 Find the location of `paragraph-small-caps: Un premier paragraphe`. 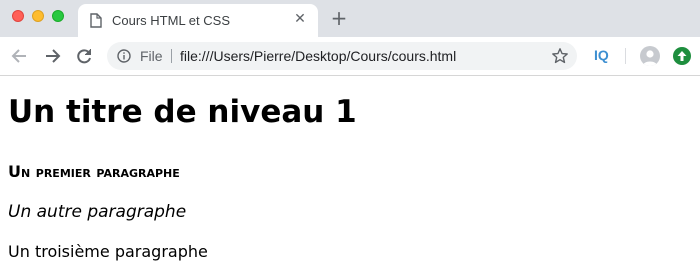

paragraph-small-caps: Un premier paragraphe is located at coordinates (94, 171).